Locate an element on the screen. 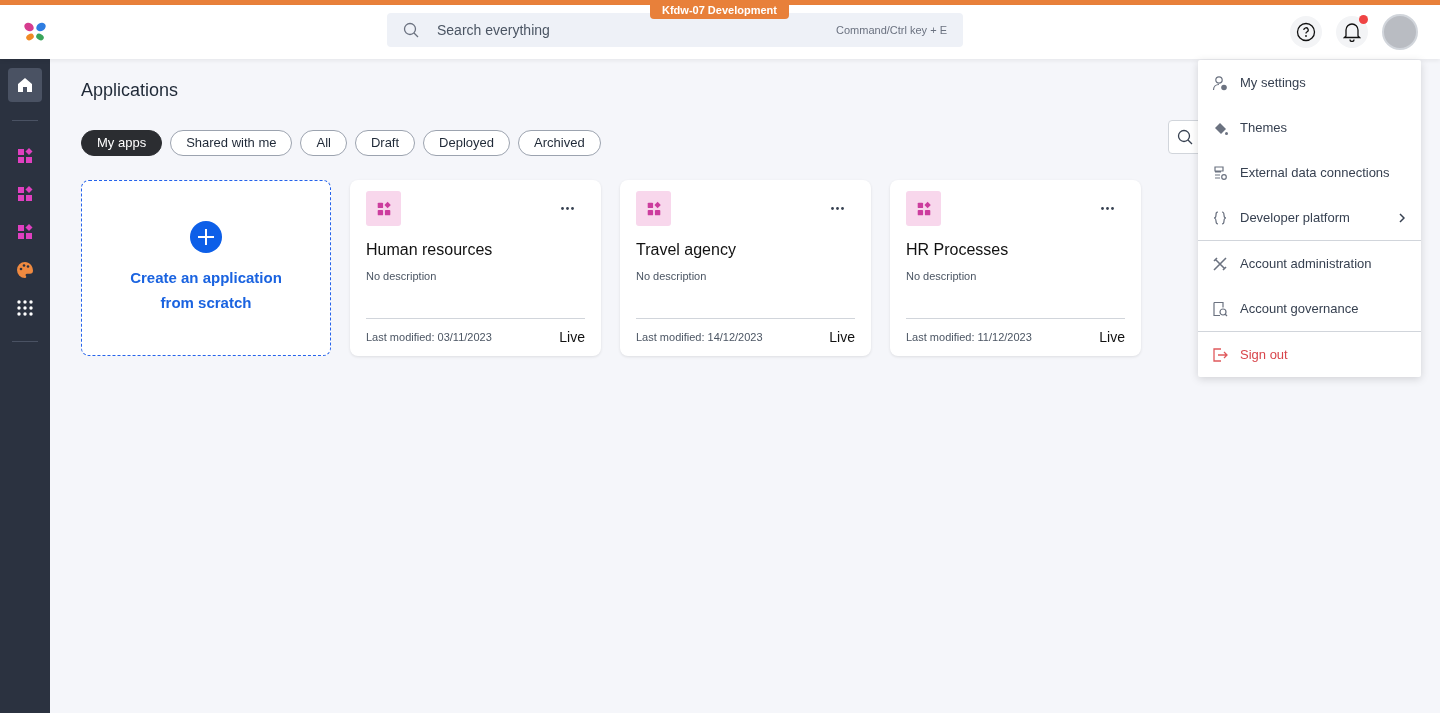 This screenshot has width=1440, height=713. menu-item: My settings is located at coordinates (1309, 82).